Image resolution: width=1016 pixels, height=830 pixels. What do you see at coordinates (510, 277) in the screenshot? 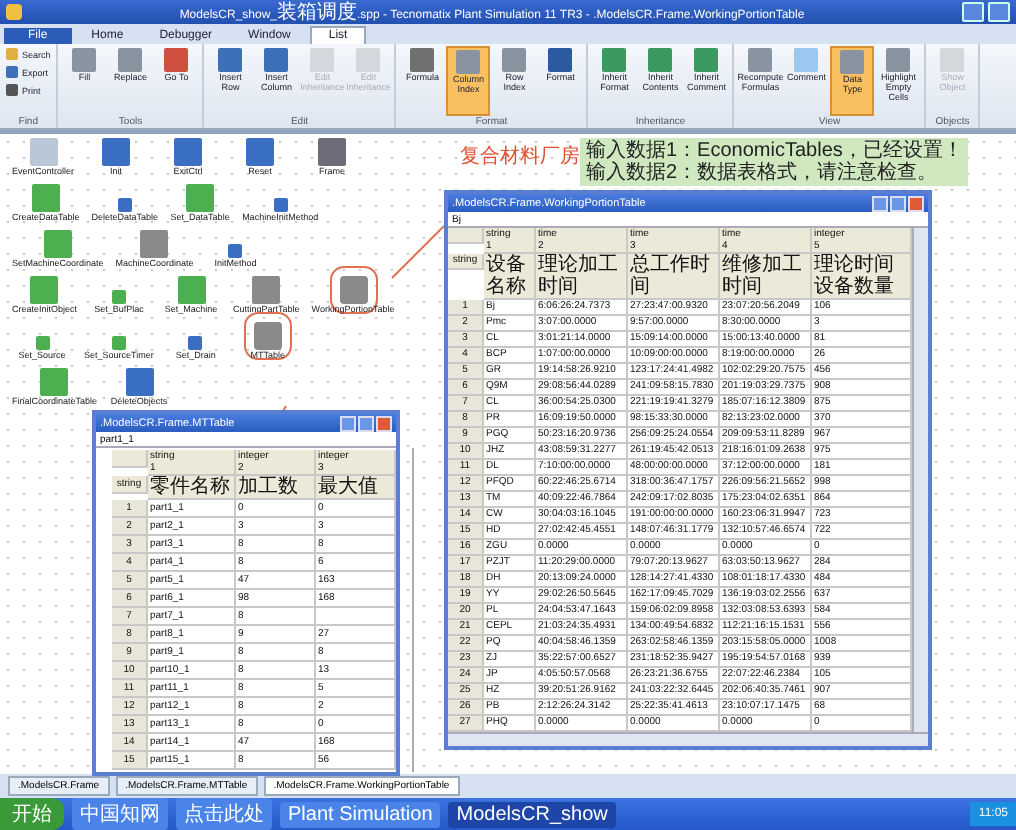
I see `column-header: 设备名称` at bounding box center [510, 277].